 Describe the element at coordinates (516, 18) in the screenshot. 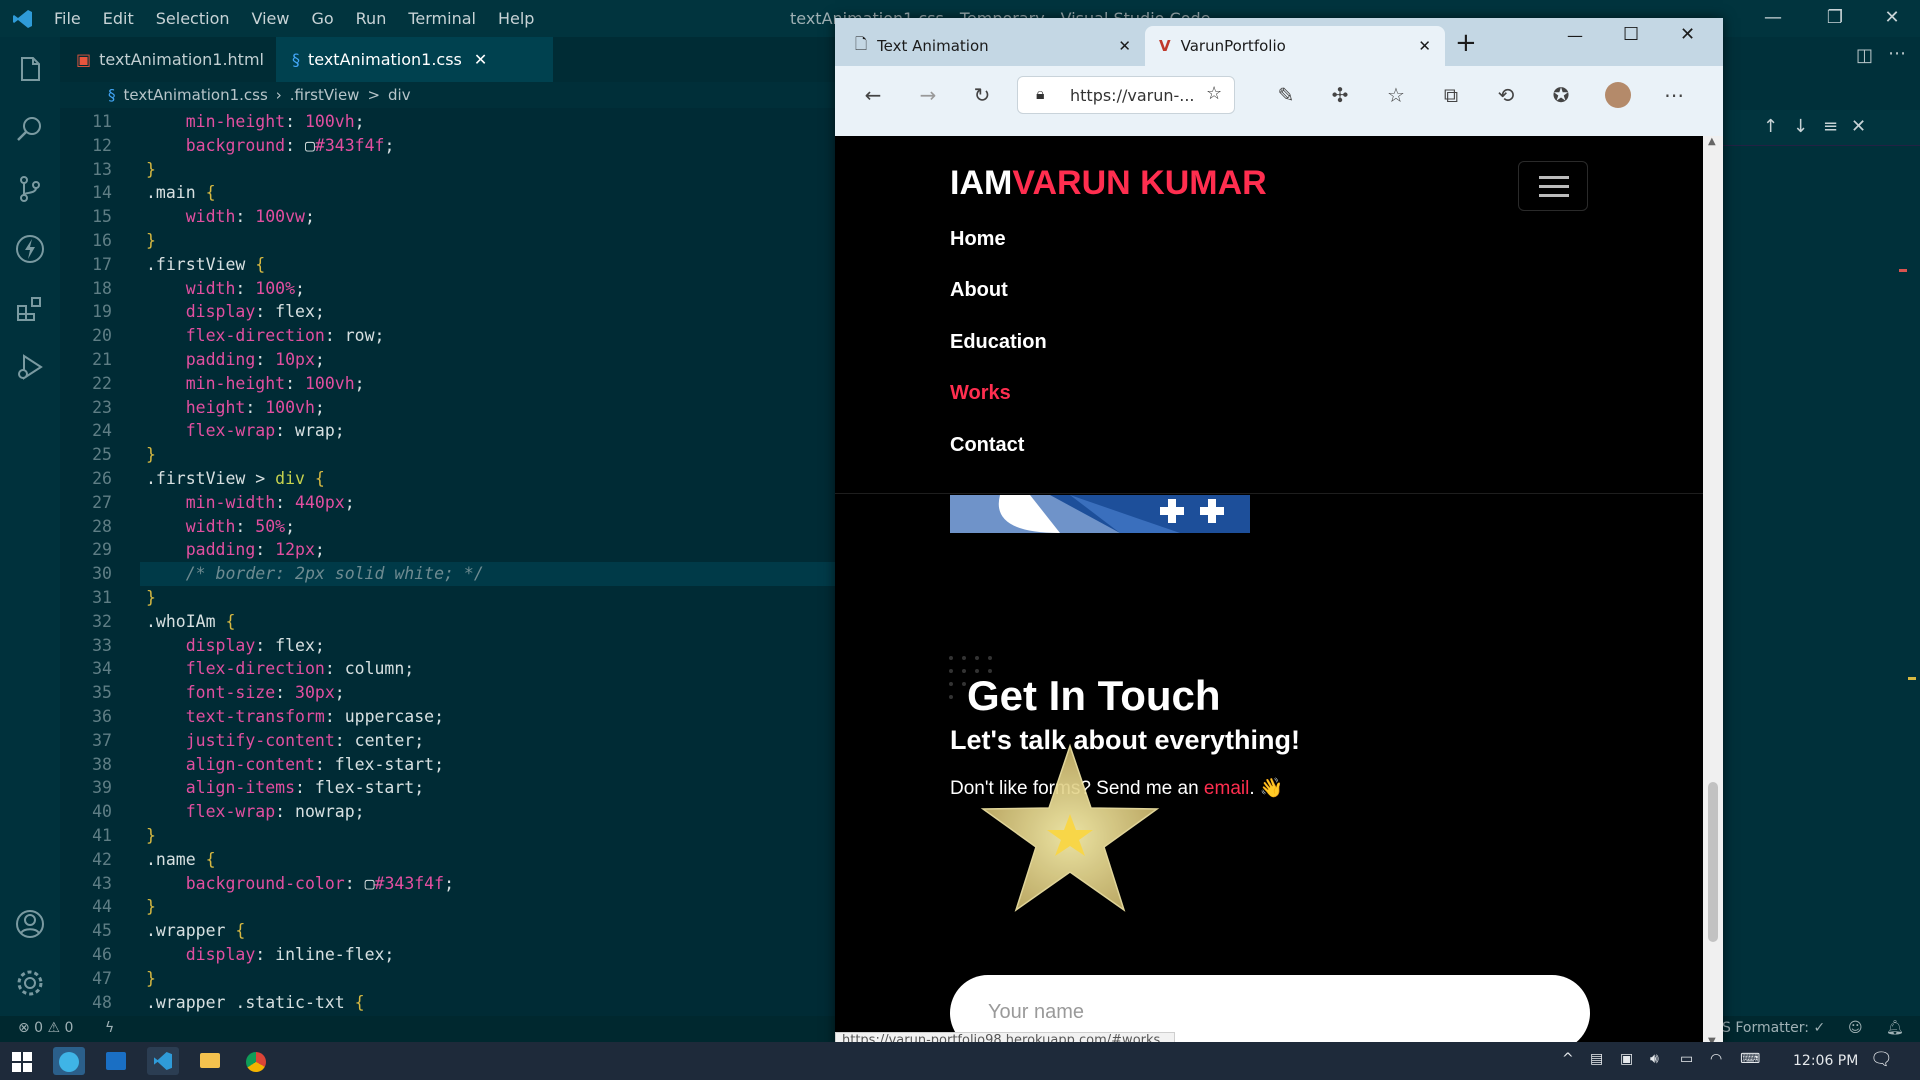

I see `menu-help: Help` at that location.